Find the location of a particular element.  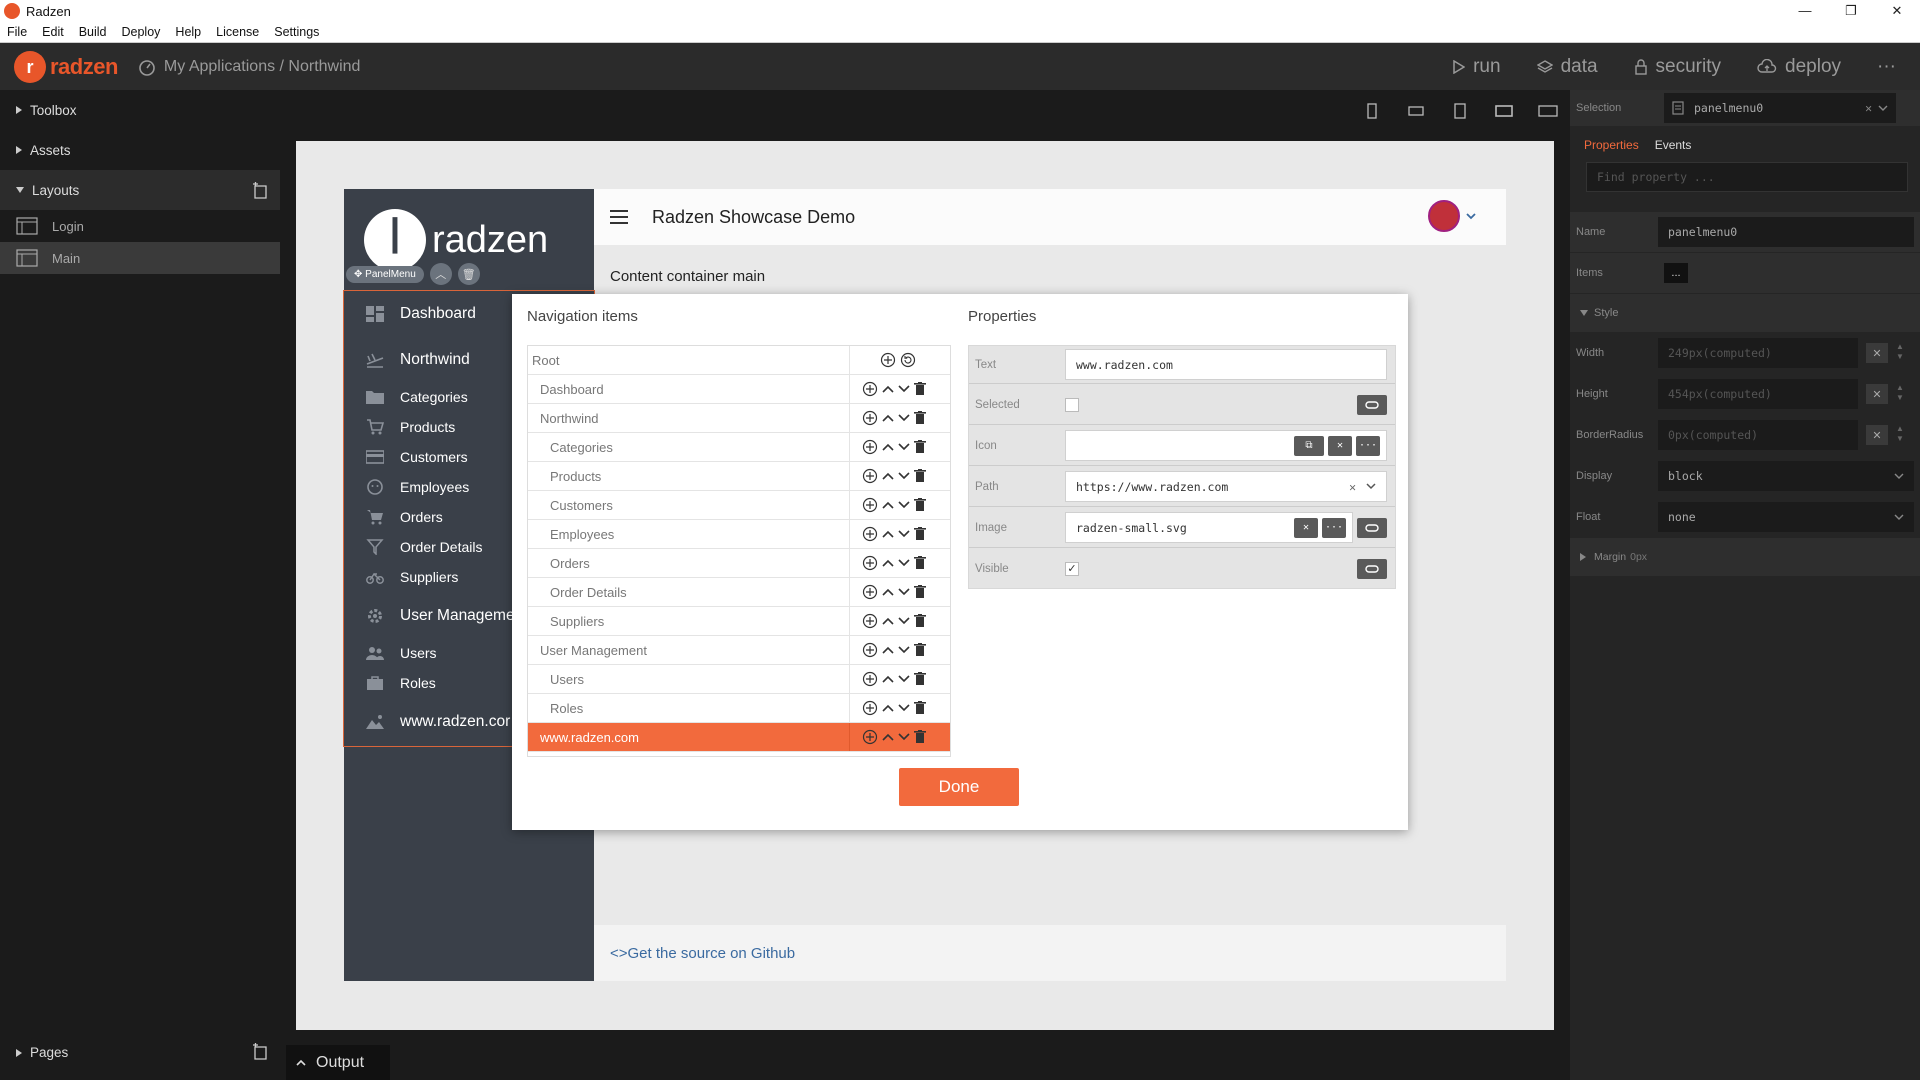

brand-logo: r radzen is located at coordinates (66, 66).